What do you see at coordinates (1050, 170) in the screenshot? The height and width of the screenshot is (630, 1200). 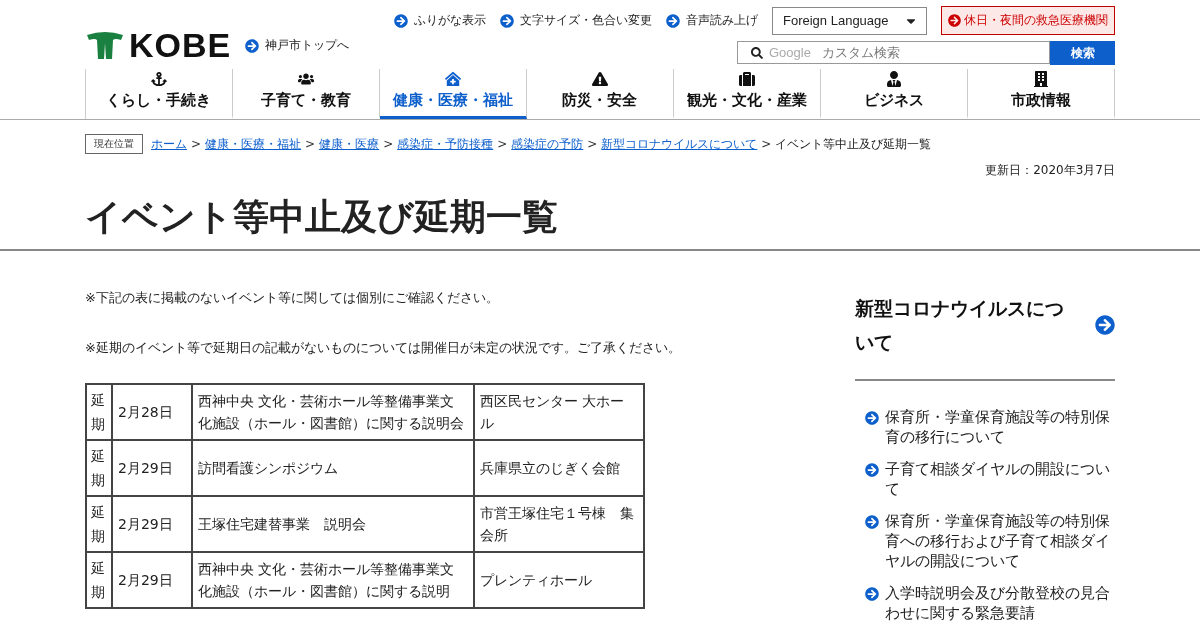 I see `updated-date: 更新日：2020年3月7日` at bounding box center [1050, 170].